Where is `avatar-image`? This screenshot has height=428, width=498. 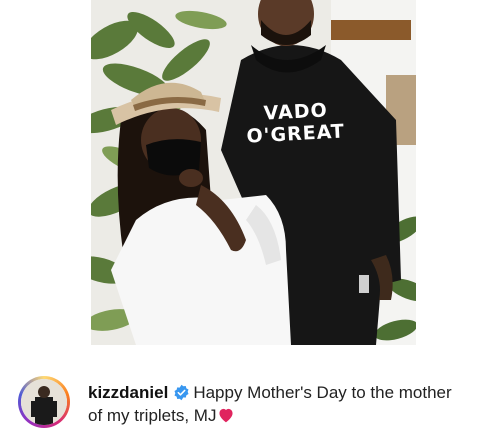
avatar-image is located at coordinates (44, 402).